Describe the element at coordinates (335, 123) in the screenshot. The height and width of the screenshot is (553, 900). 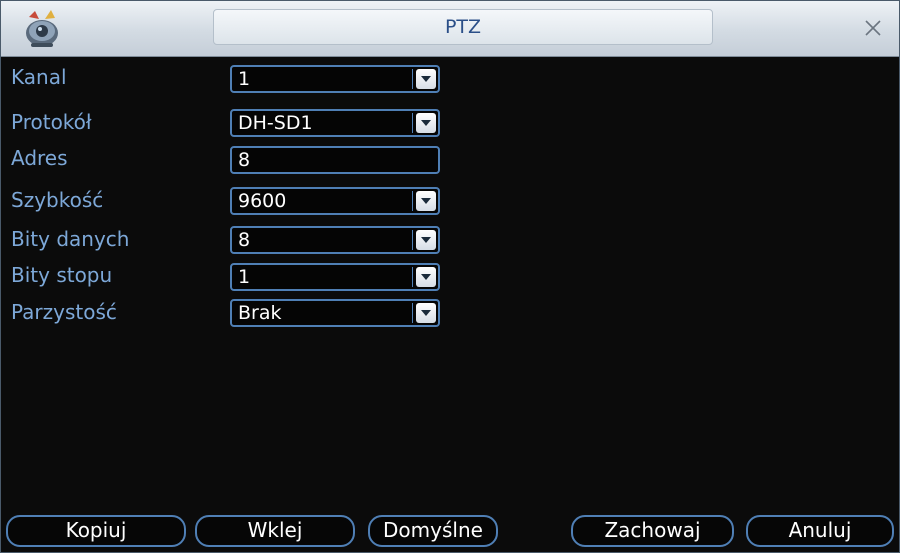
I see `protokol-select: DH-SD1` at that location.